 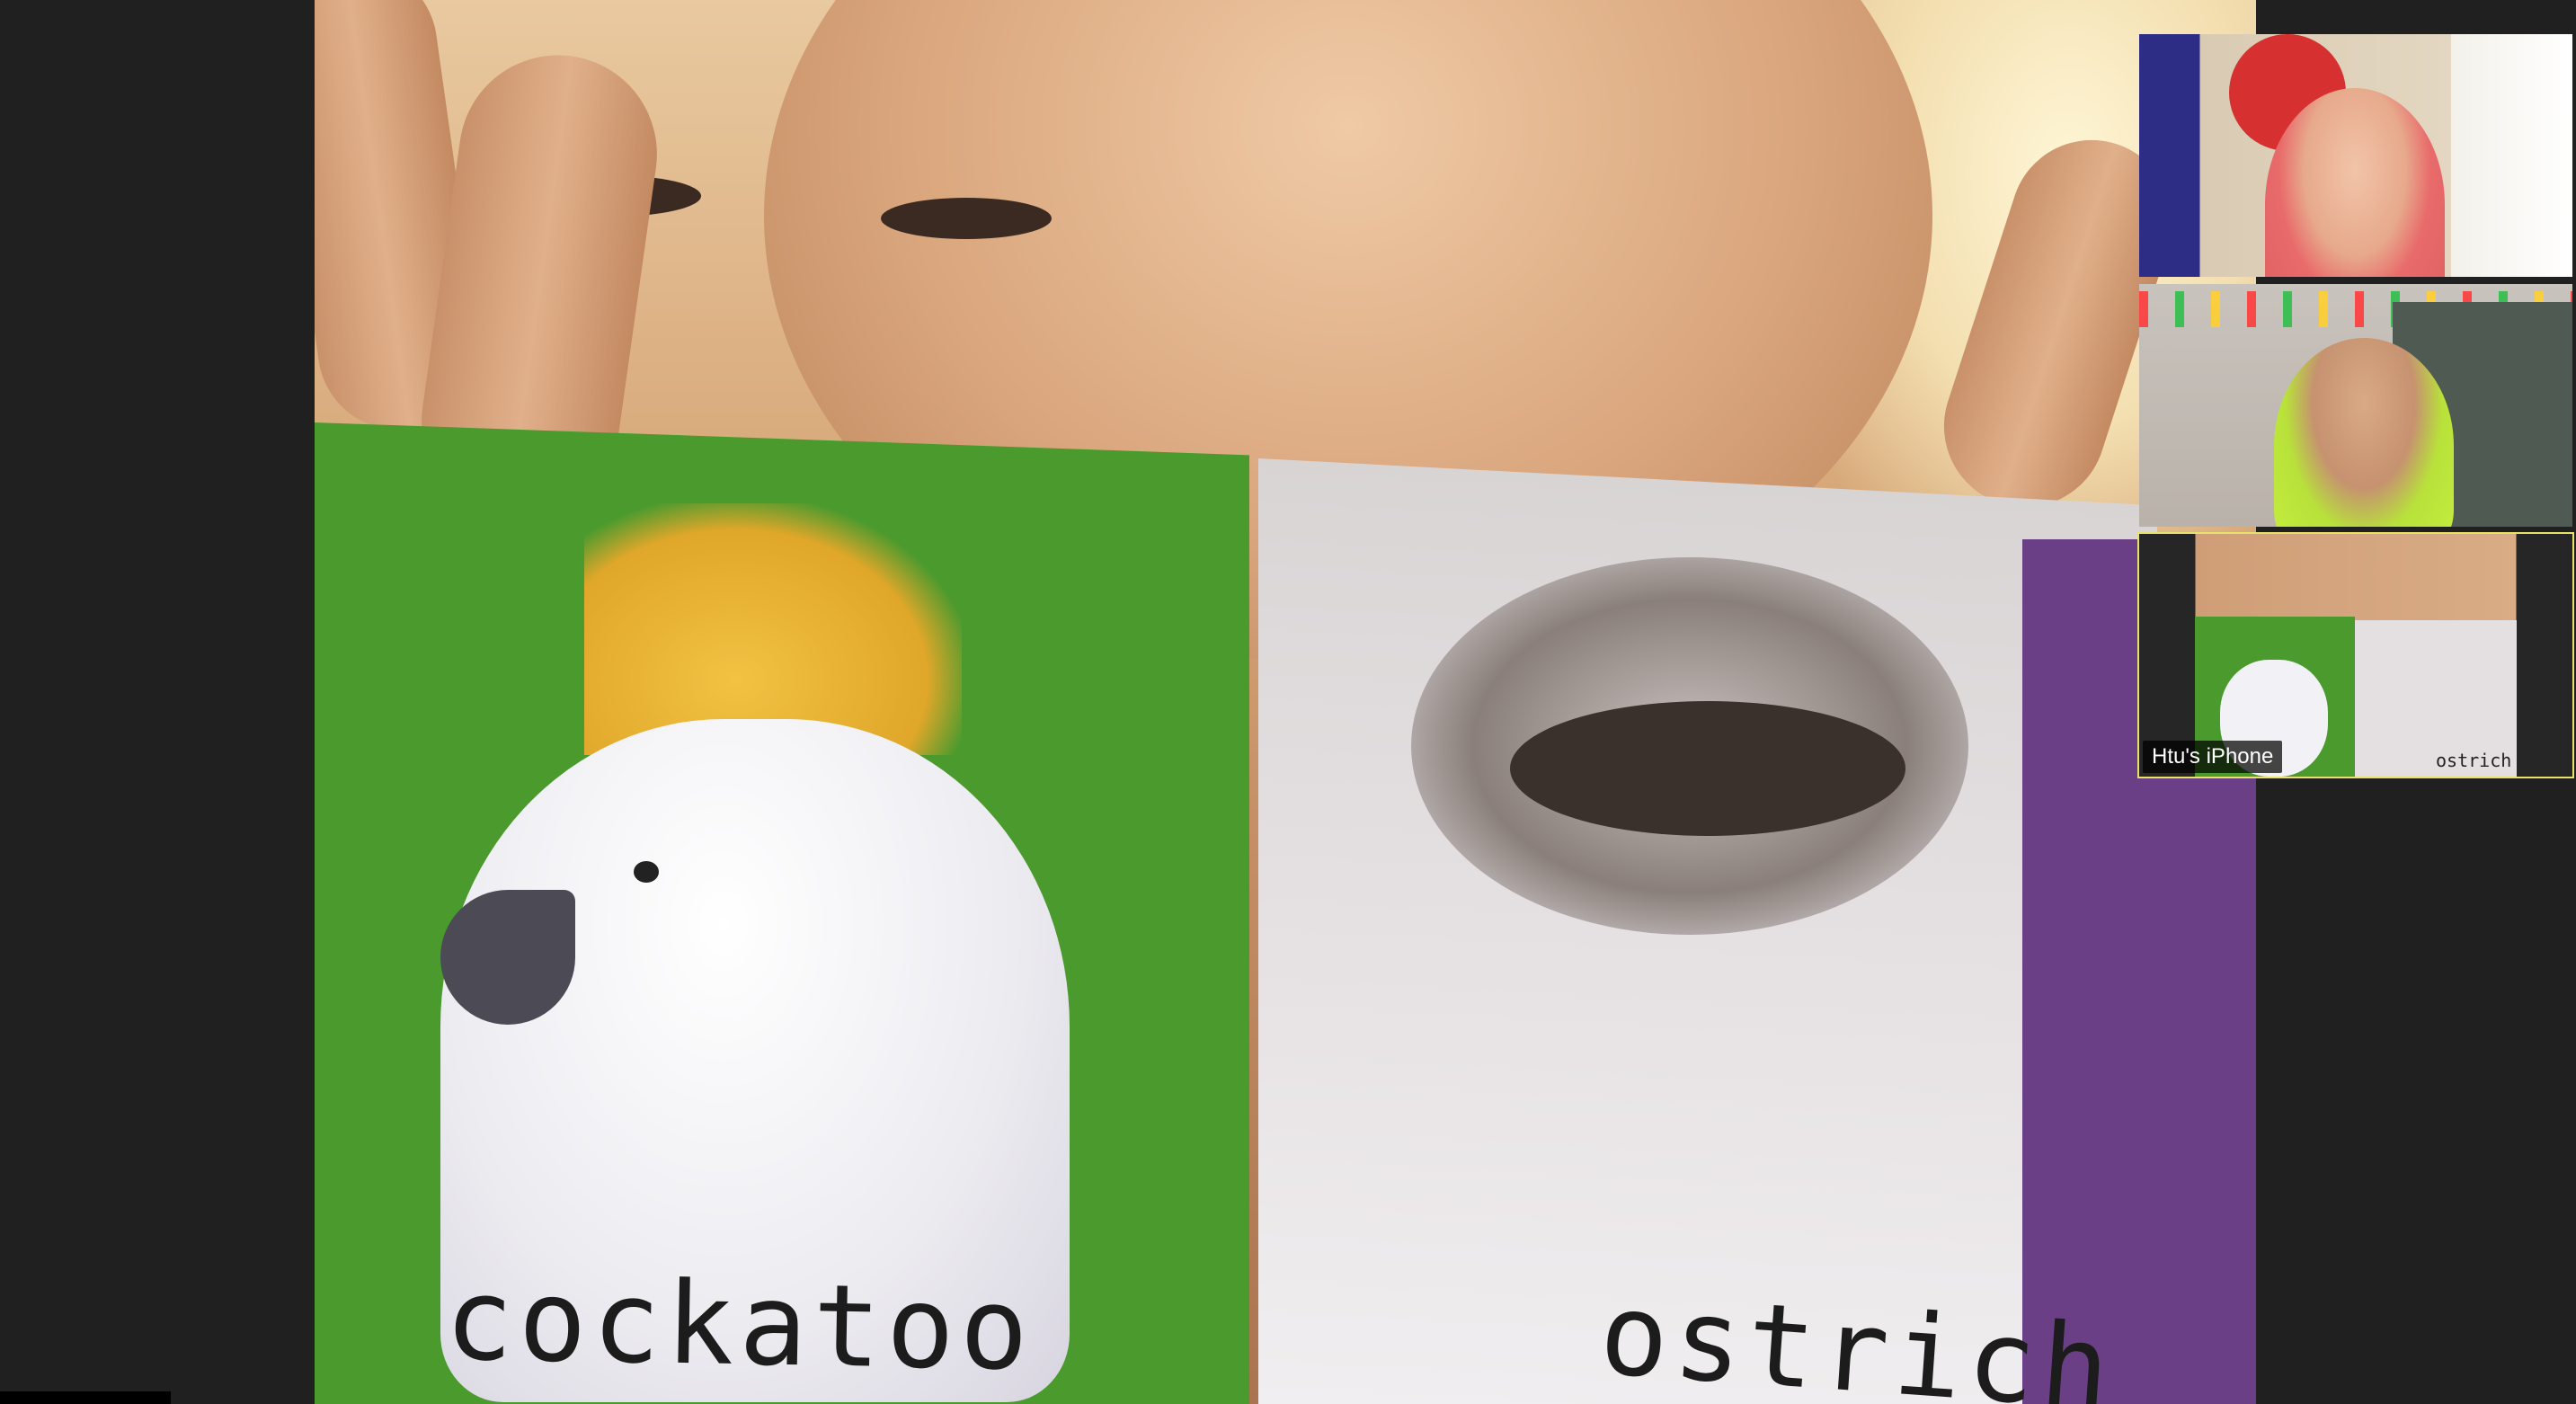 I want to click on ostrich-beak, so click(x=1707, y=768).